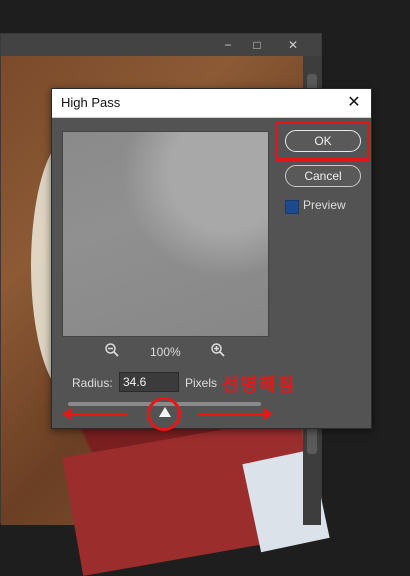  What do you see at coordinates (292, 207) in the screenshot?
I see `preview-checkbox` at bounding box center [292, 207].